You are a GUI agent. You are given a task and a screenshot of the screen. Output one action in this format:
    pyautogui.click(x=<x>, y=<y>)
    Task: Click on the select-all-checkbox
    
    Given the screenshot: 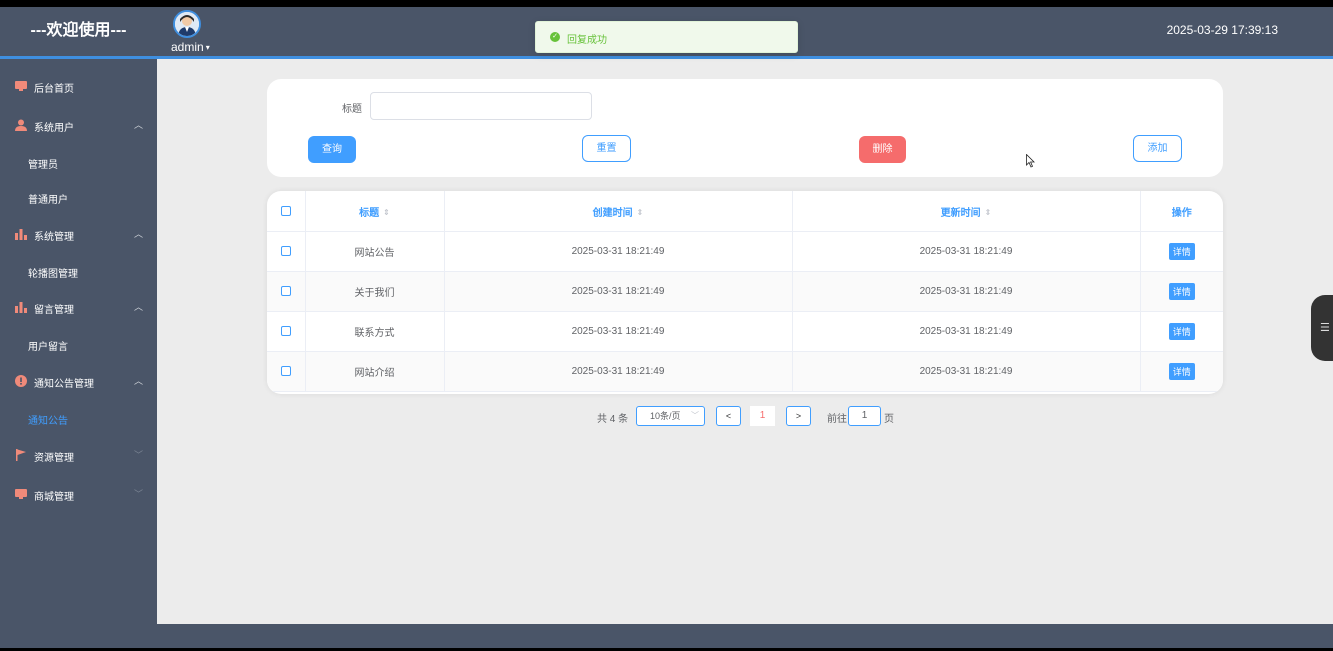 What is the action you would take?
    pyautogui.click(x=285, y=210)
    